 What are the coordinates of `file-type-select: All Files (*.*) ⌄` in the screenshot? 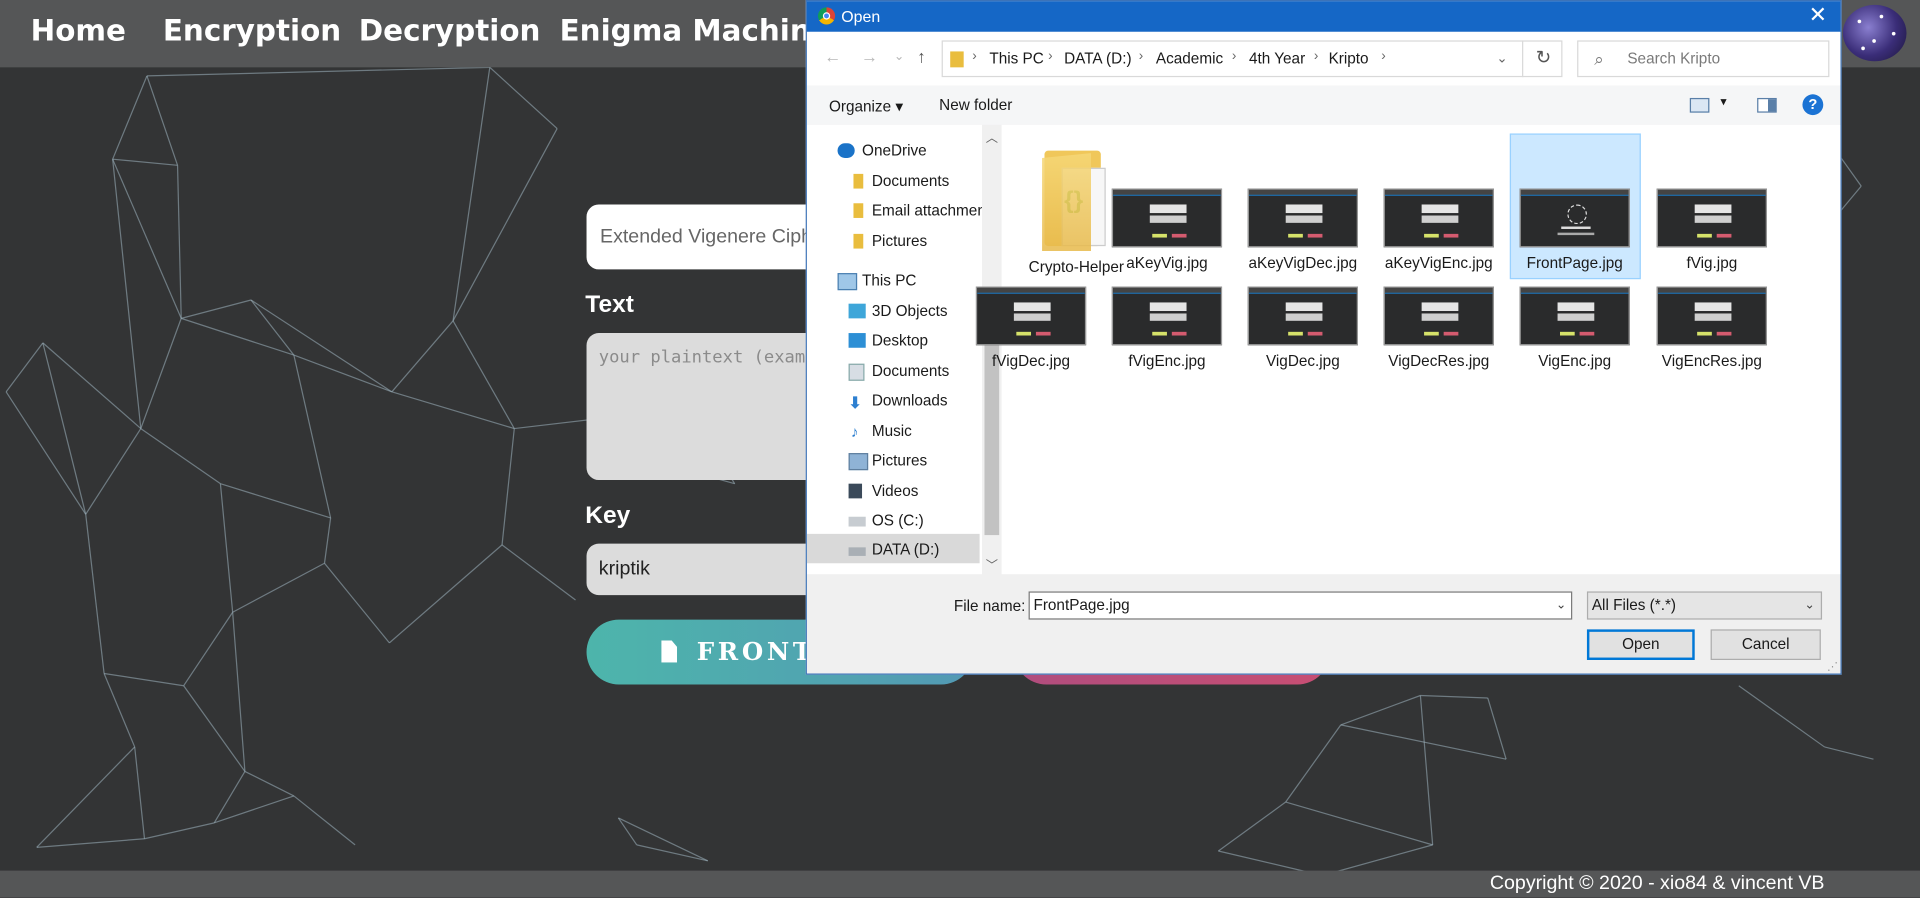 It's located at (1704, 605).